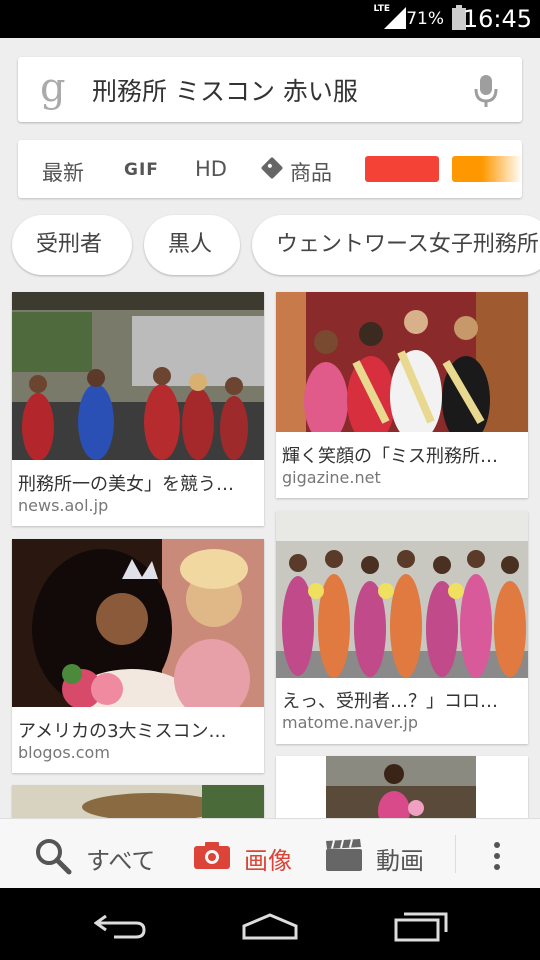 The height and width of the screenshot is (960, 540). I want to click on camera-icon, so click(212, 855).